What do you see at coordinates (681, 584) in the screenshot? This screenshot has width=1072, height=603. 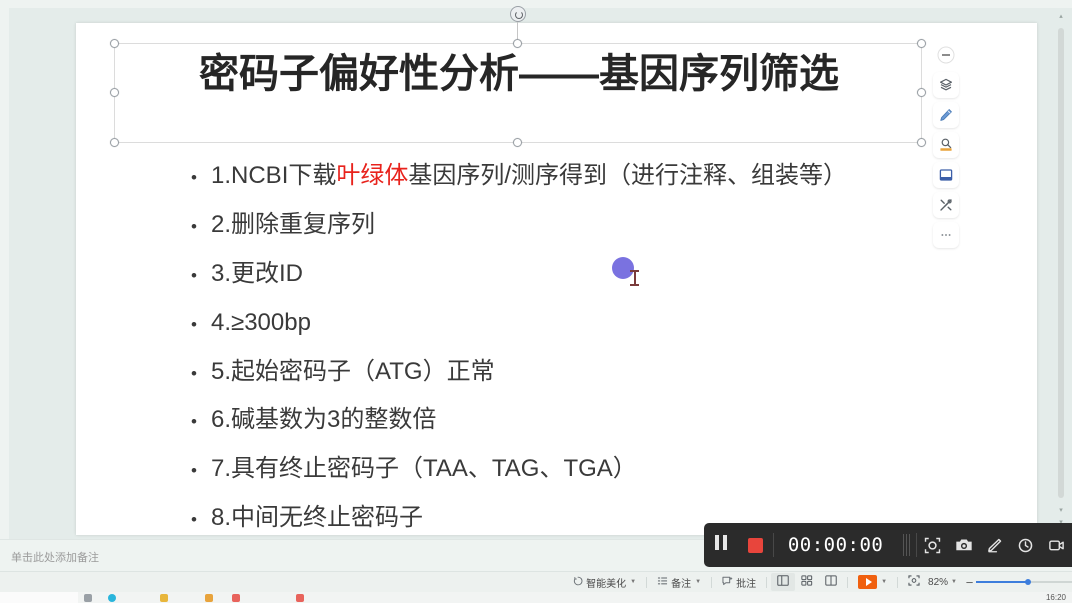 I see `notes-label: 备注` at bounding box center [681, 584].